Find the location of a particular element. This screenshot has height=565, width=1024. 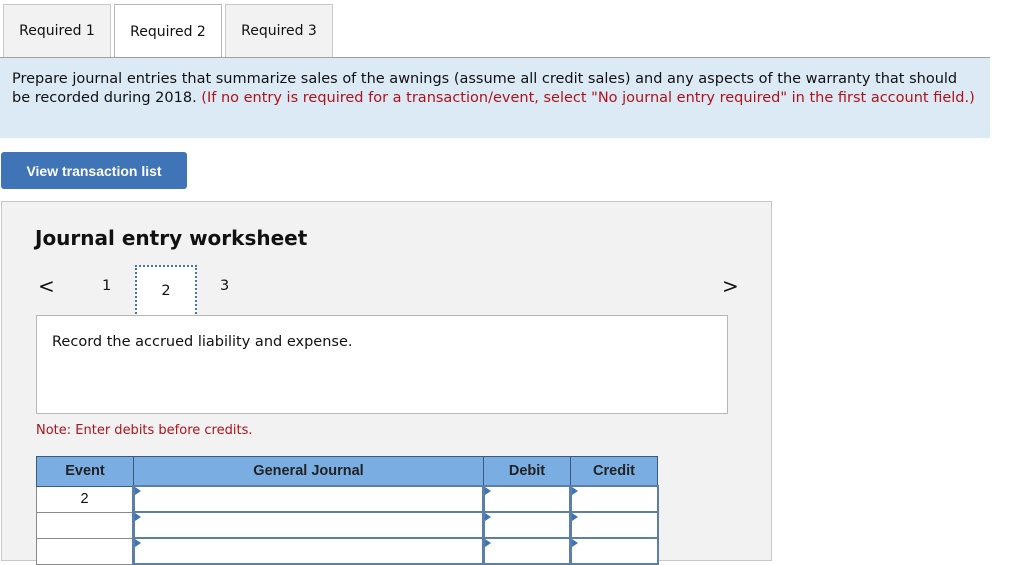

page-3-button: 3 is located at coordinates (224, 286).